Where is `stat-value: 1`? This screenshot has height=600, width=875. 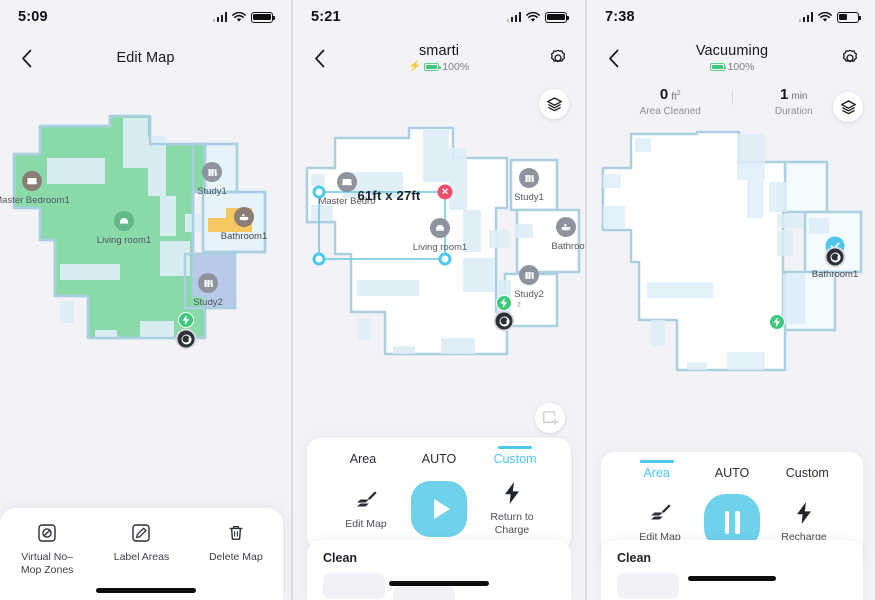
stat-value: 1 is located at coordinates (784, 94).